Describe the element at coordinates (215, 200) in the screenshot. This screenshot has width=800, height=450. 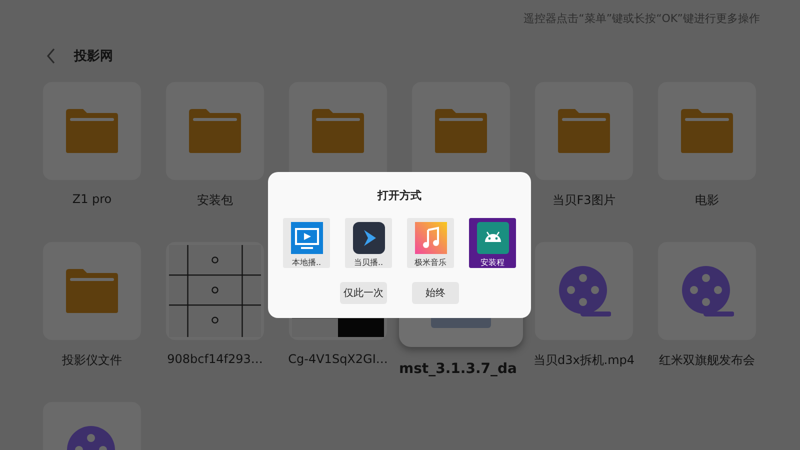
I see `file-name: 安装包` at that location.